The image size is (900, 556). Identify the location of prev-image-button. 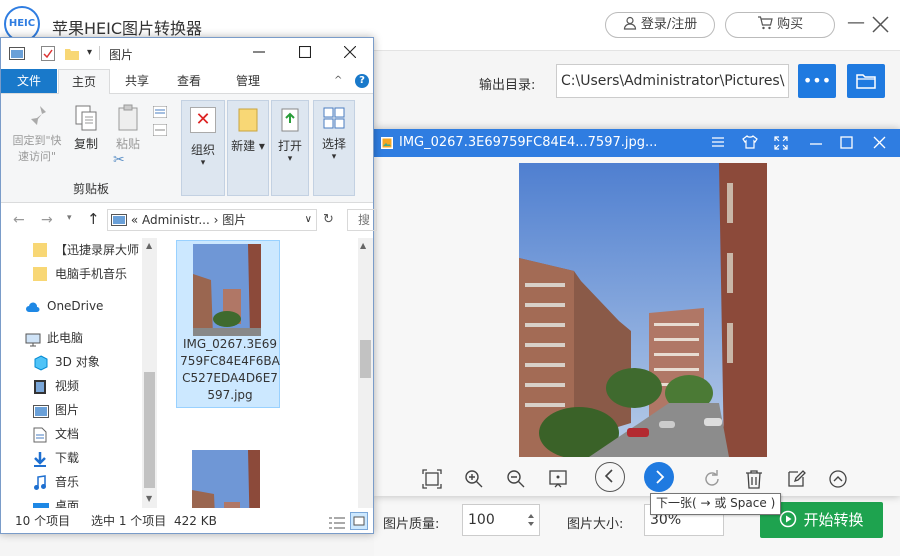
(610, 477).